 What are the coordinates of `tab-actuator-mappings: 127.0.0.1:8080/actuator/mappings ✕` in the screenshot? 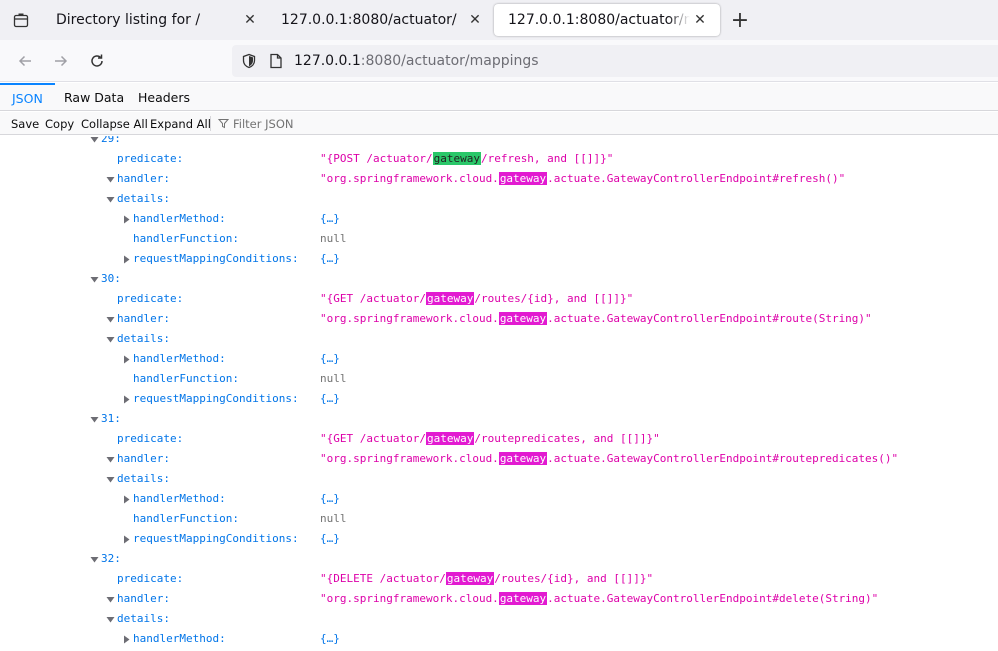 It's located at (607, 20).